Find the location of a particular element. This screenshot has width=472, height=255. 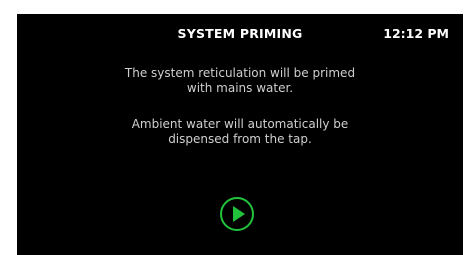

message-line: Ambient water will automatically be is located at coordinates (240, 124).